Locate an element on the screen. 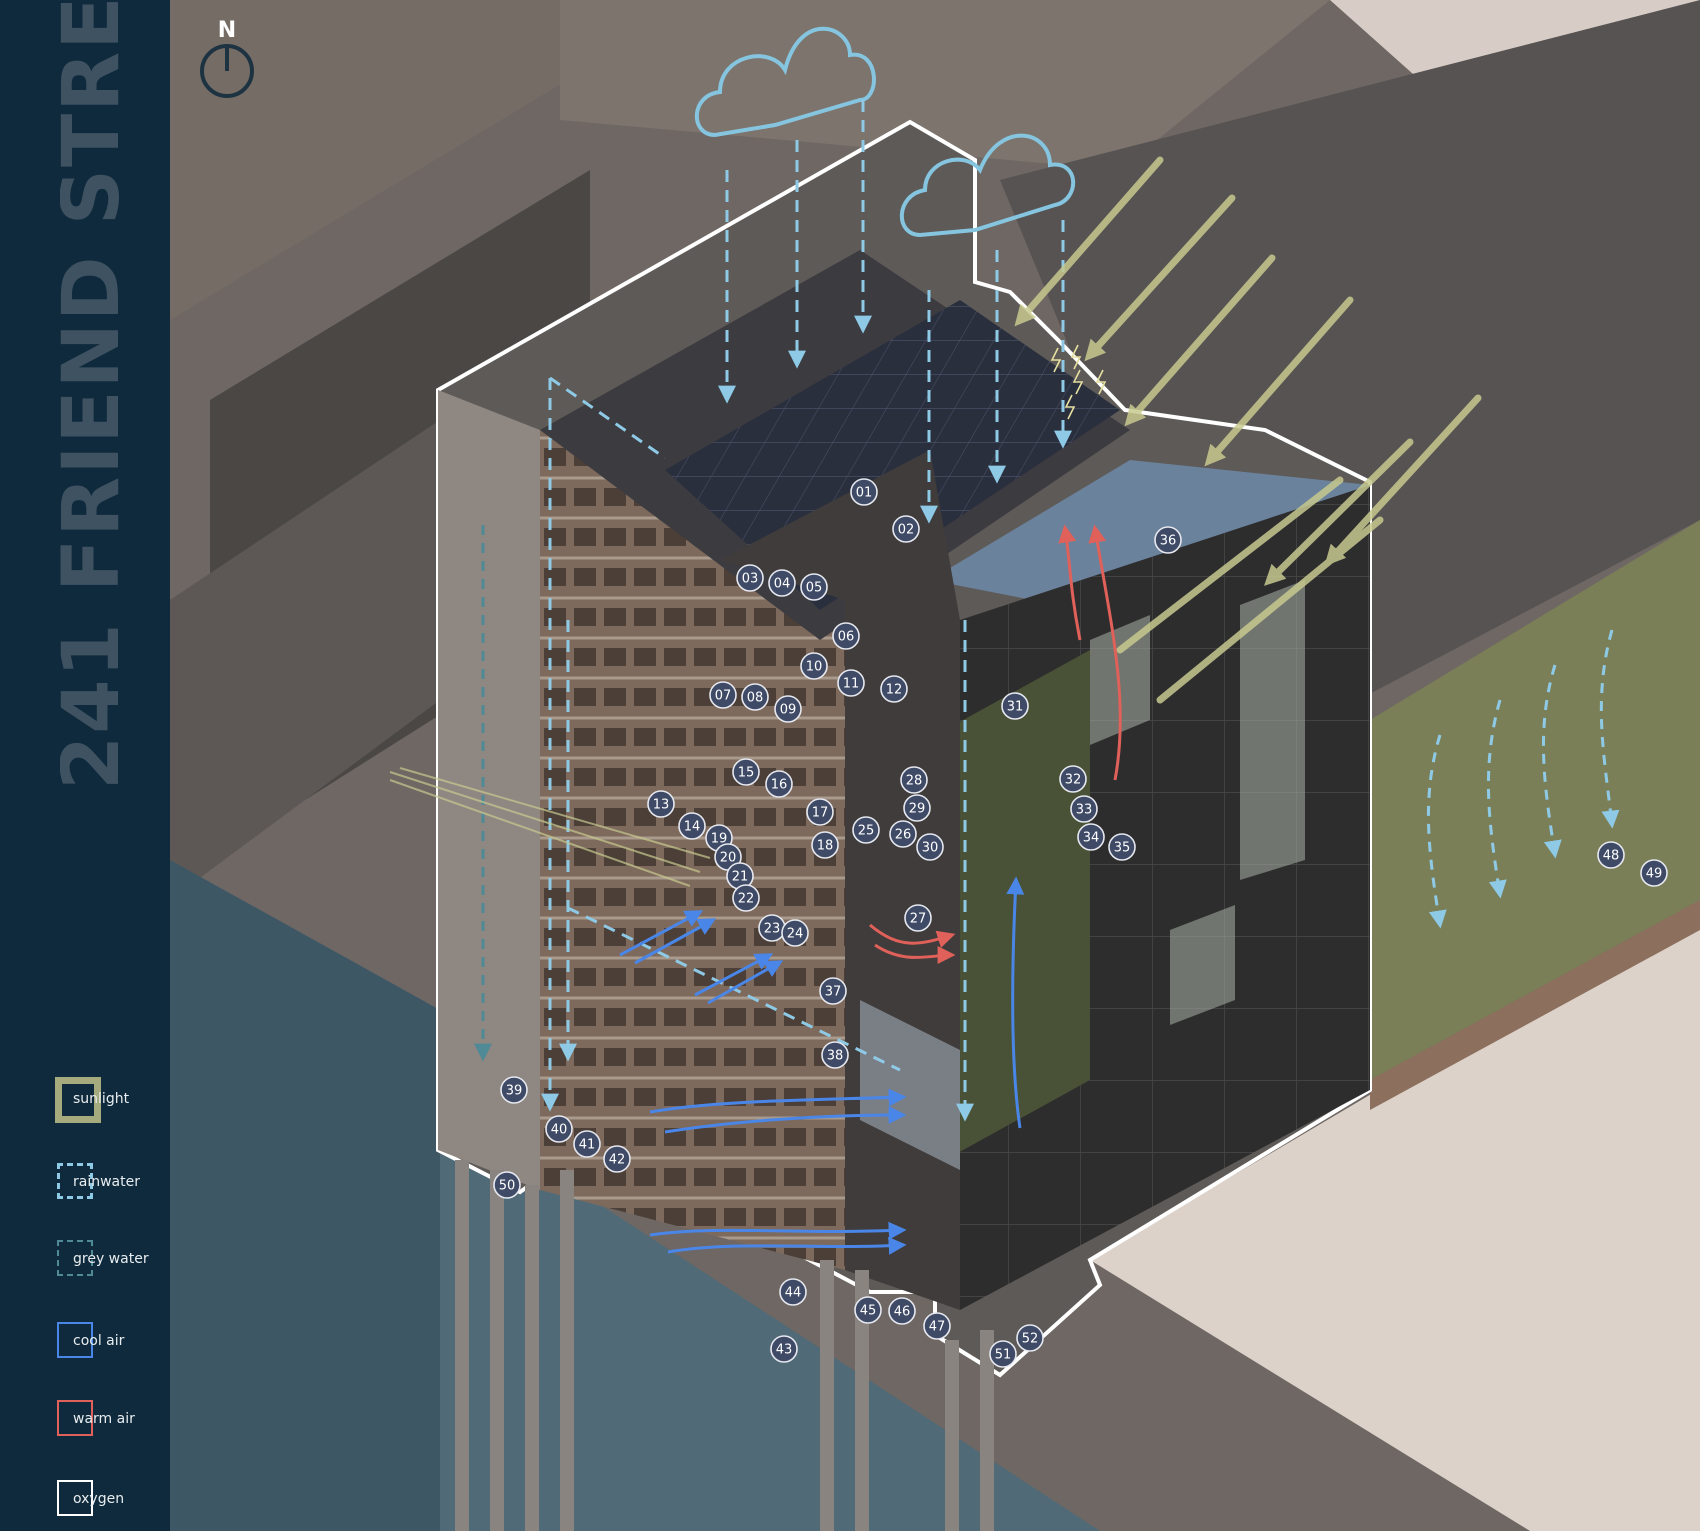 The width and height of the screenshot is (1700, 1531). callout-number: 29 is located at coordinates (917, 809).